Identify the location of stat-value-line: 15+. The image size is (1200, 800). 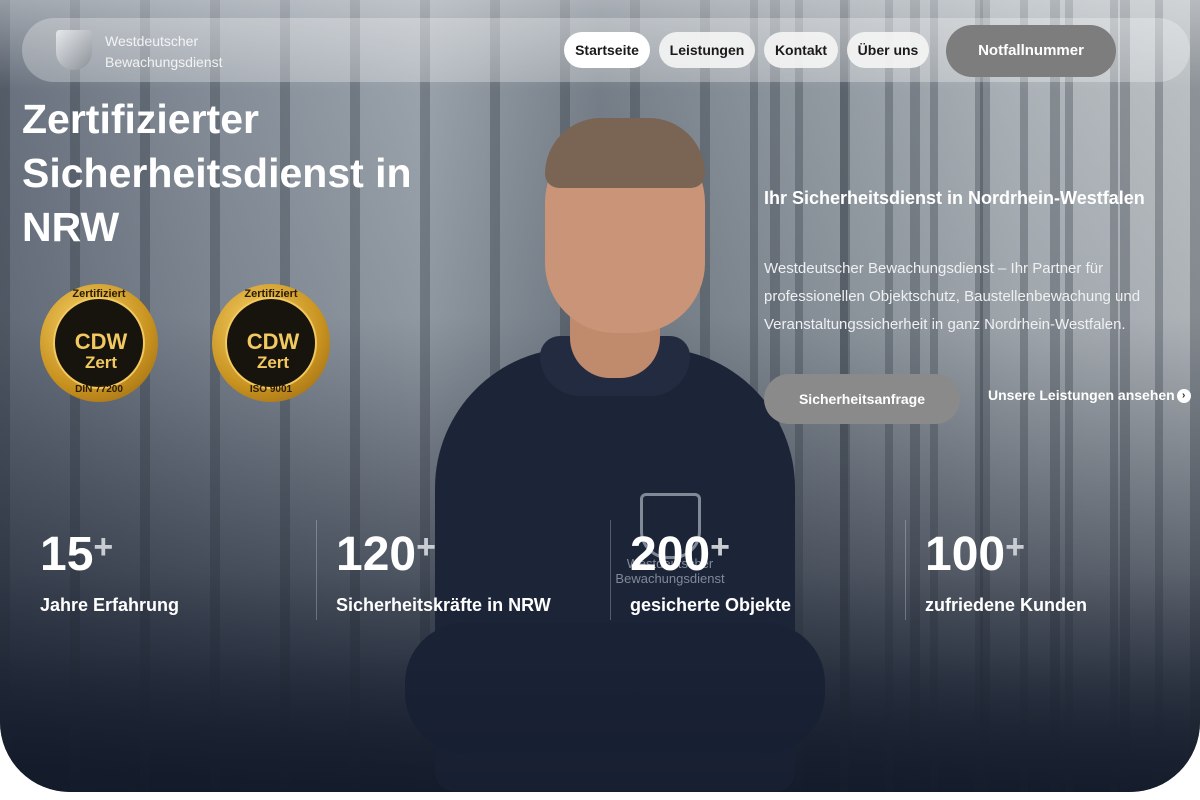
(170, 555).